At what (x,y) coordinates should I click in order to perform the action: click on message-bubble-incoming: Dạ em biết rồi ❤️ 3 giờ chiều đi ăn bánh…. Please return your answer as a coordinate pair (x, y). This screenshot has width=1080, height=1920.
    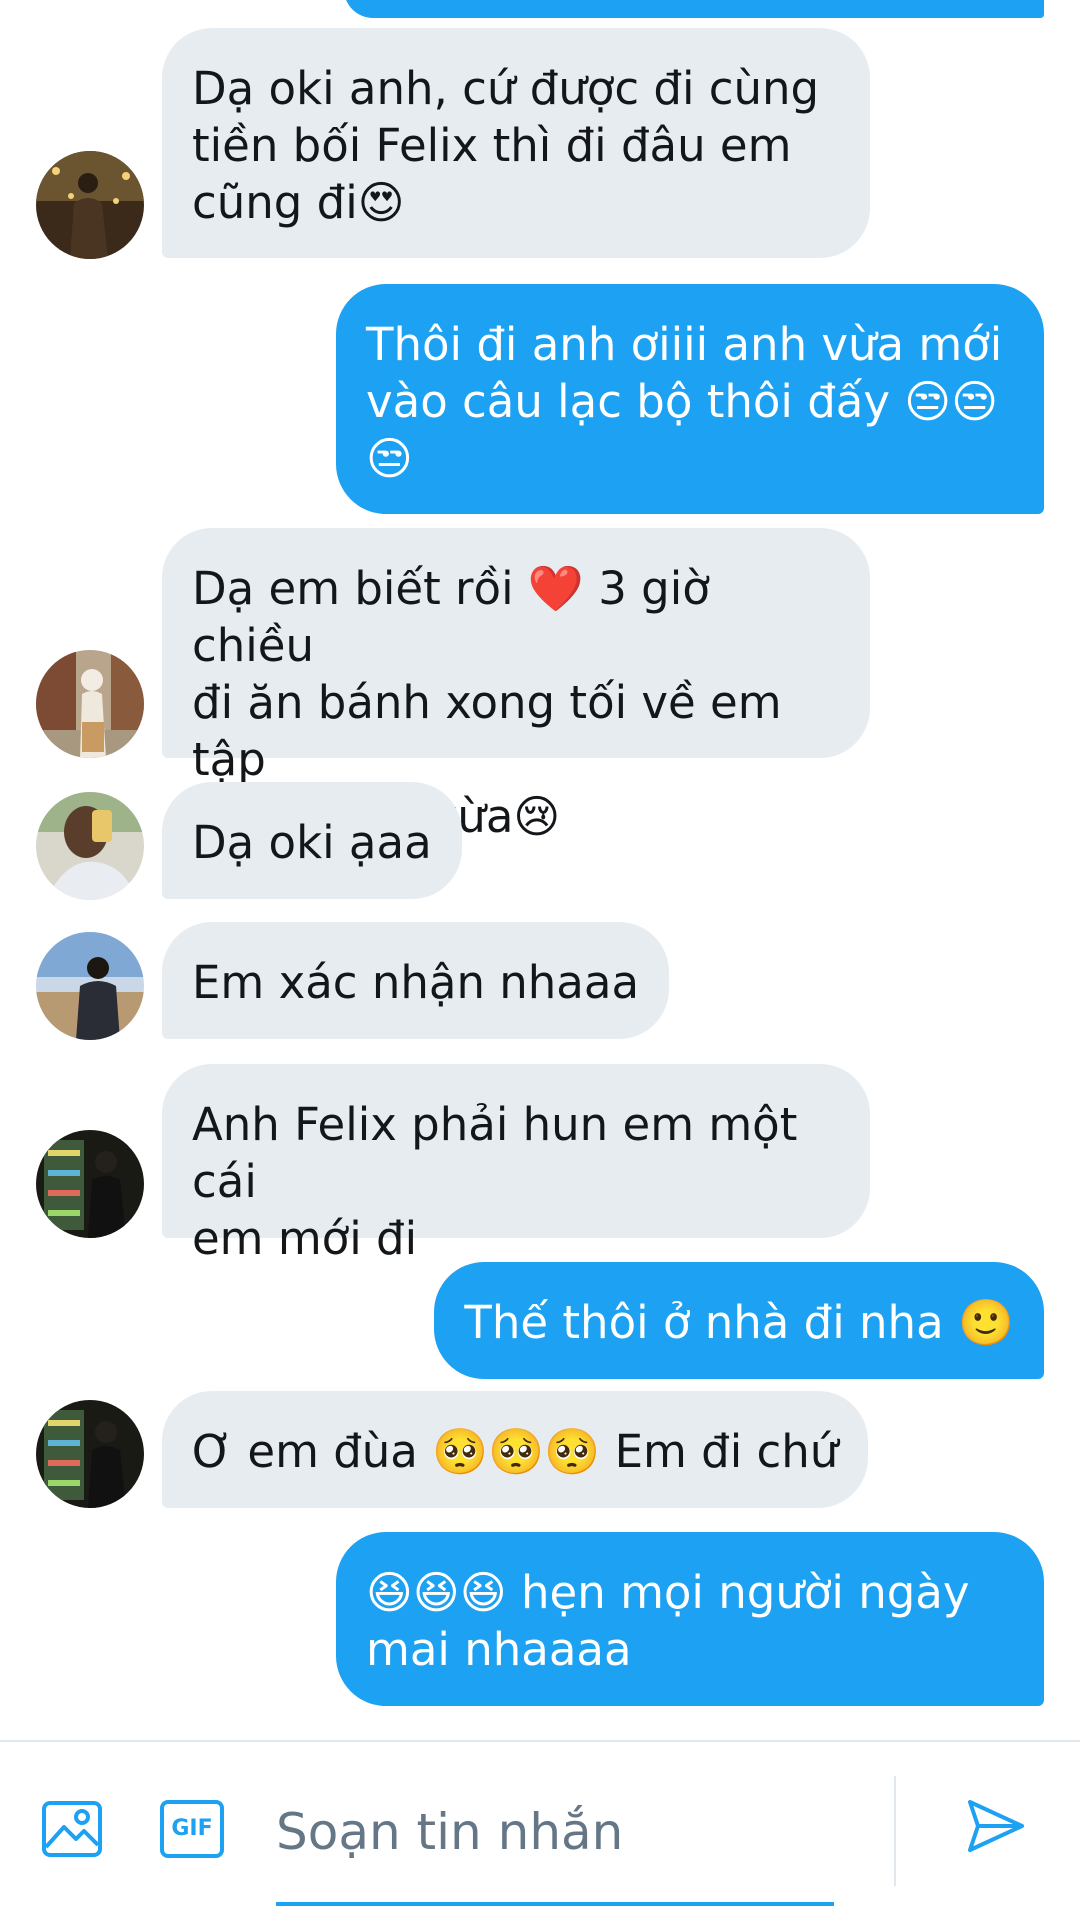
    Looking at the image, I should click on (516, 685).